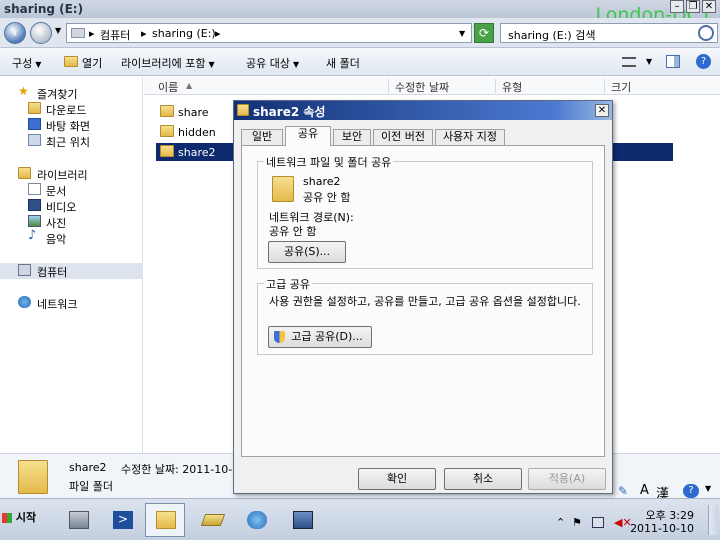 This screenshot has width=720, height=540. Describe the element at coordinates (327, 197) in the screenshot. I see `folder-share-status: 공유 안 함` at that location.